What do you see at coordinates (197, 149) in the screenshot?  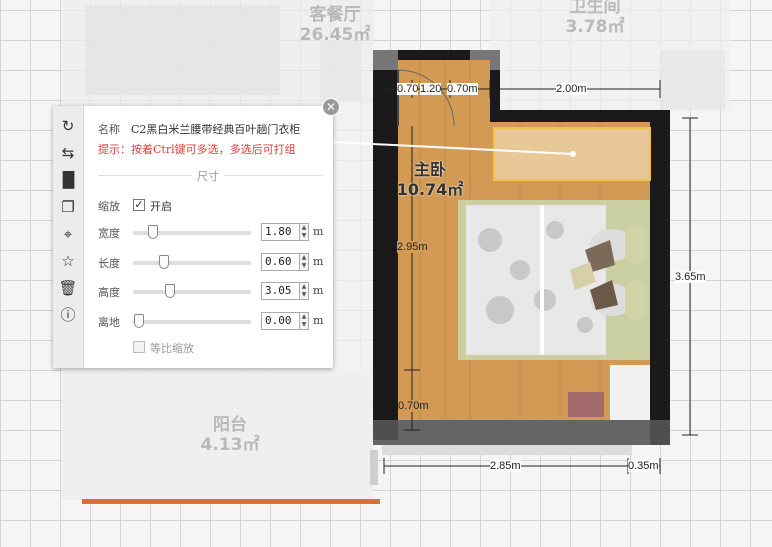 I see `hint-text: 提示：按着Ctrl键可多选，多选后可打组` at bounding box center [197, 149].